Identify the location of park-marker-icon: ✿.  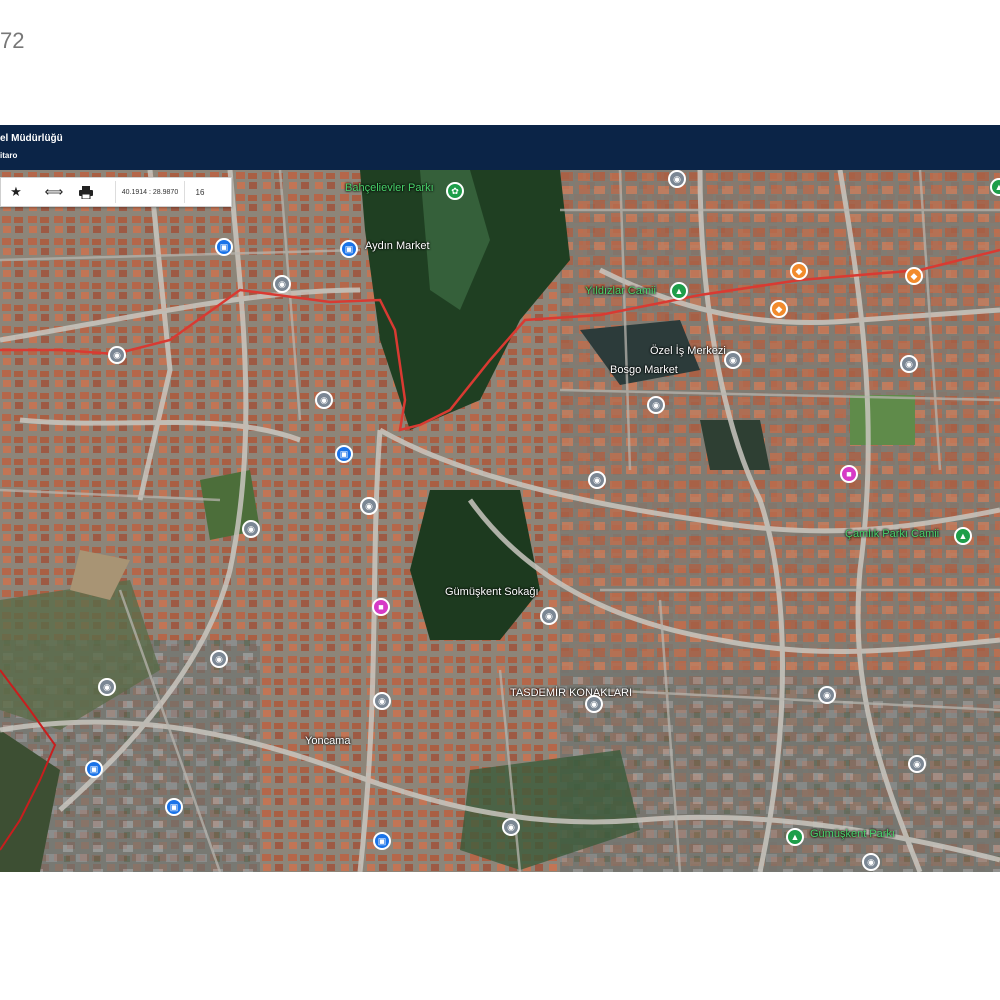
(455, 191).